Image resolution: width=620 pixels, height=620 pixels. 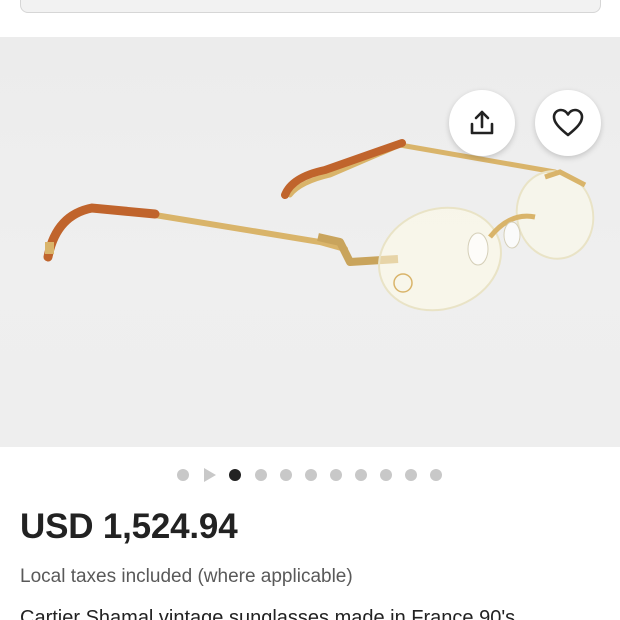 What do you see at coordinates (129, 526) in the screenshot?
I see `listing-price: USD 1,524.94` at bounding box center [129, 526].